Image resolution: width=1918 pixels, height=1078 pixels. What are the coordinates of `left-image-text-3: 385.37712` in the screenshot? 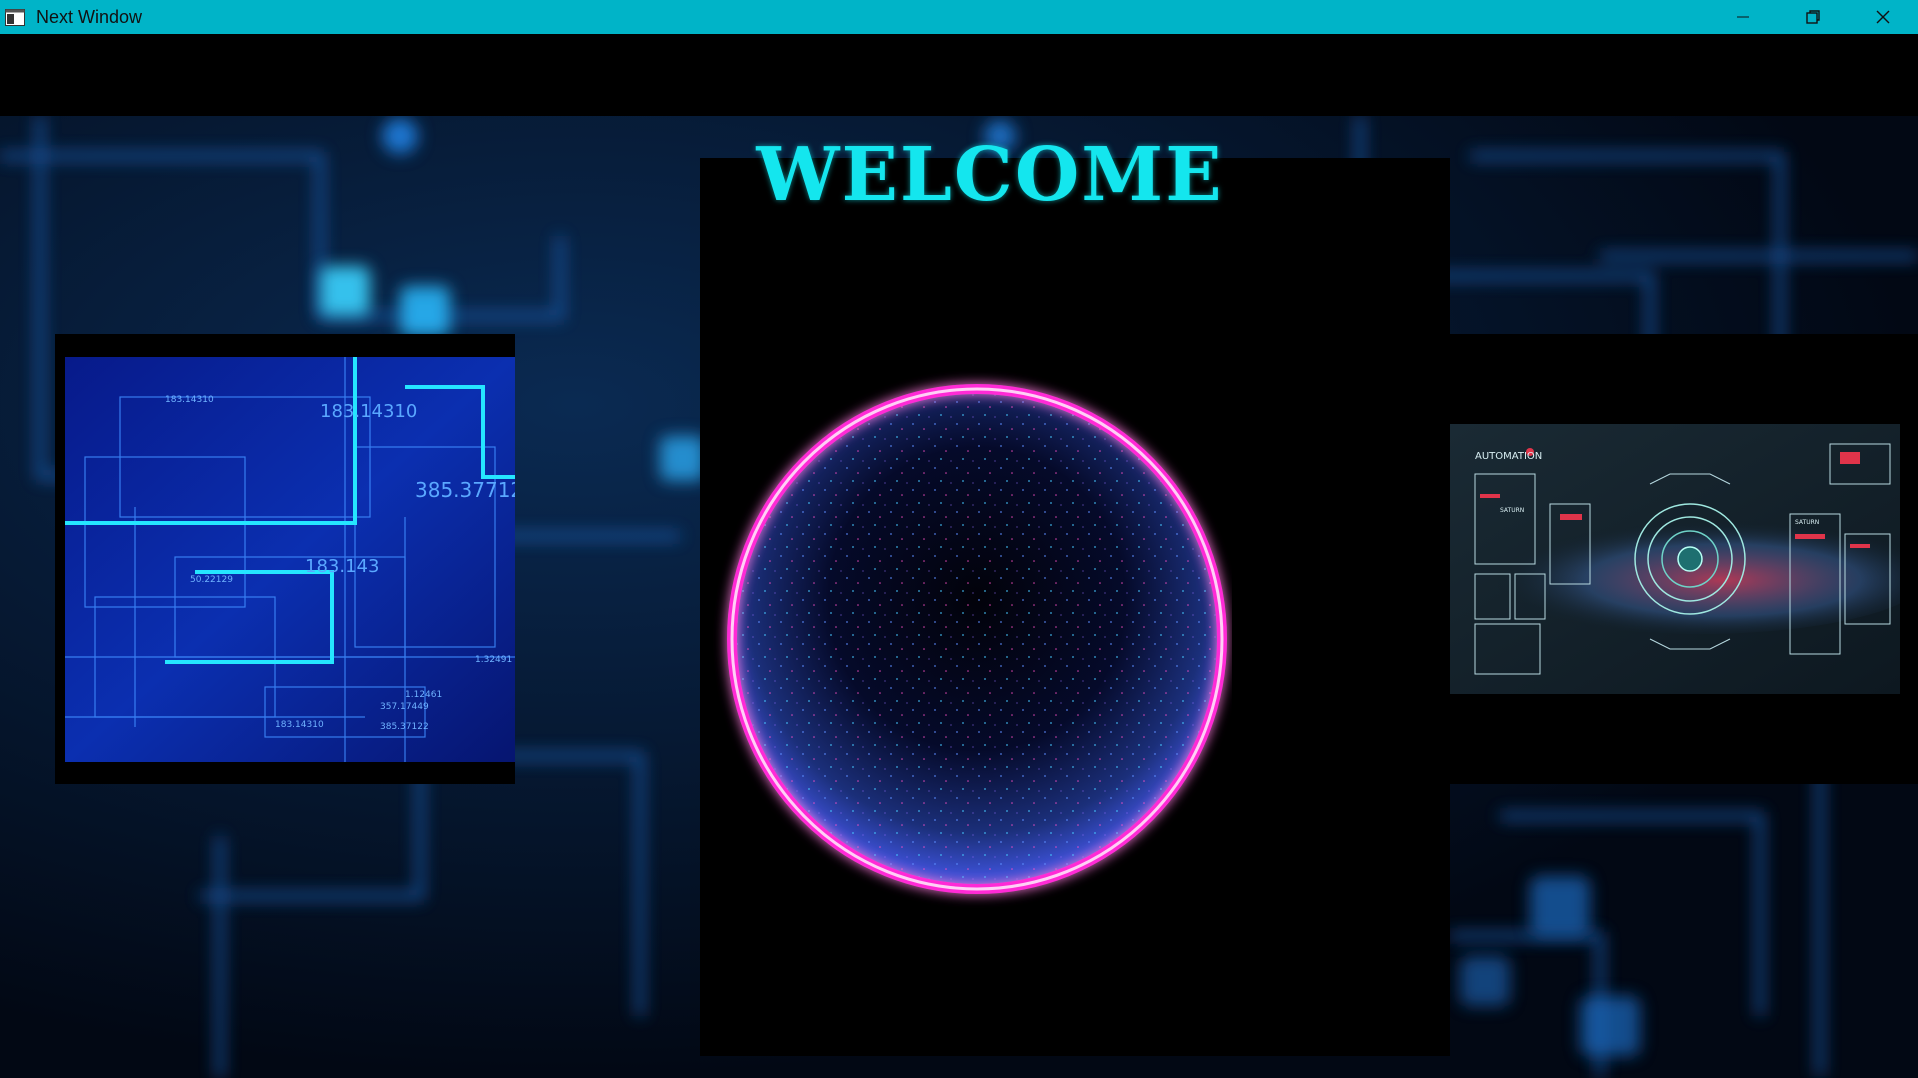 It's located at (465, 490).